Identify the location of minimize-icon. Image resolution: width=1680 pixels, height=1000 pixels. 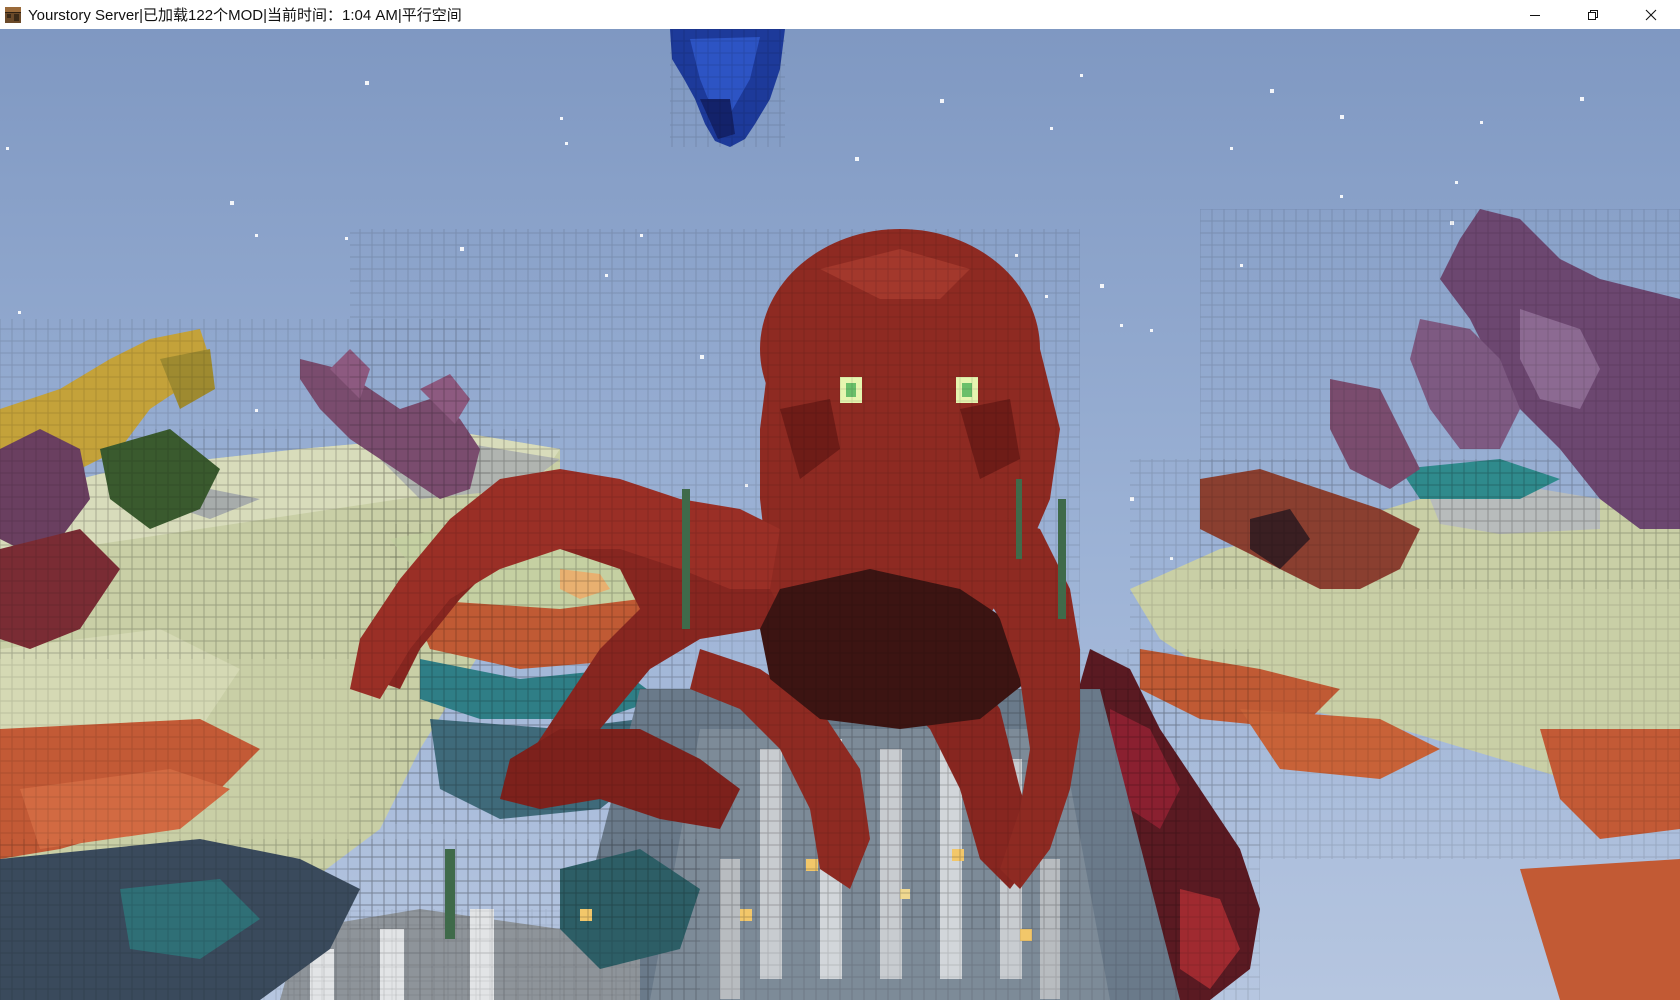
(1535, 15).